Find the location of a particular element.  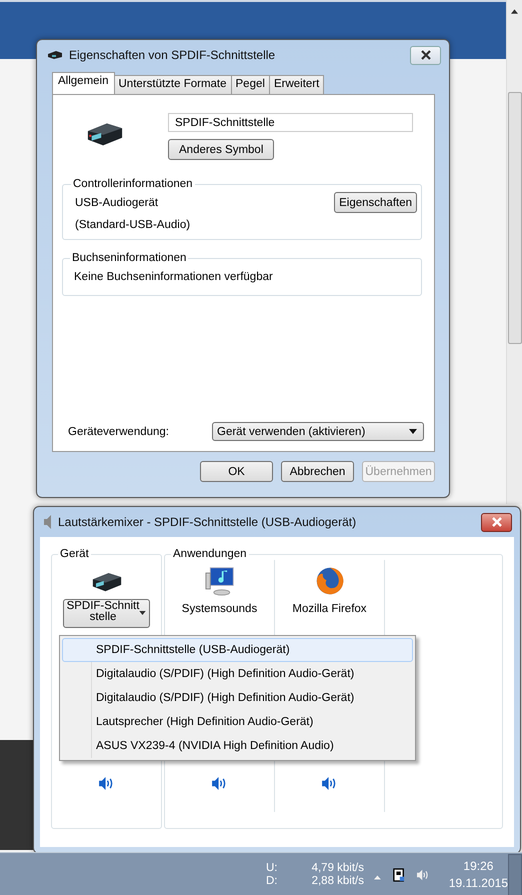

group-title: Controllerinformationen is located at coordinates (133, 184).